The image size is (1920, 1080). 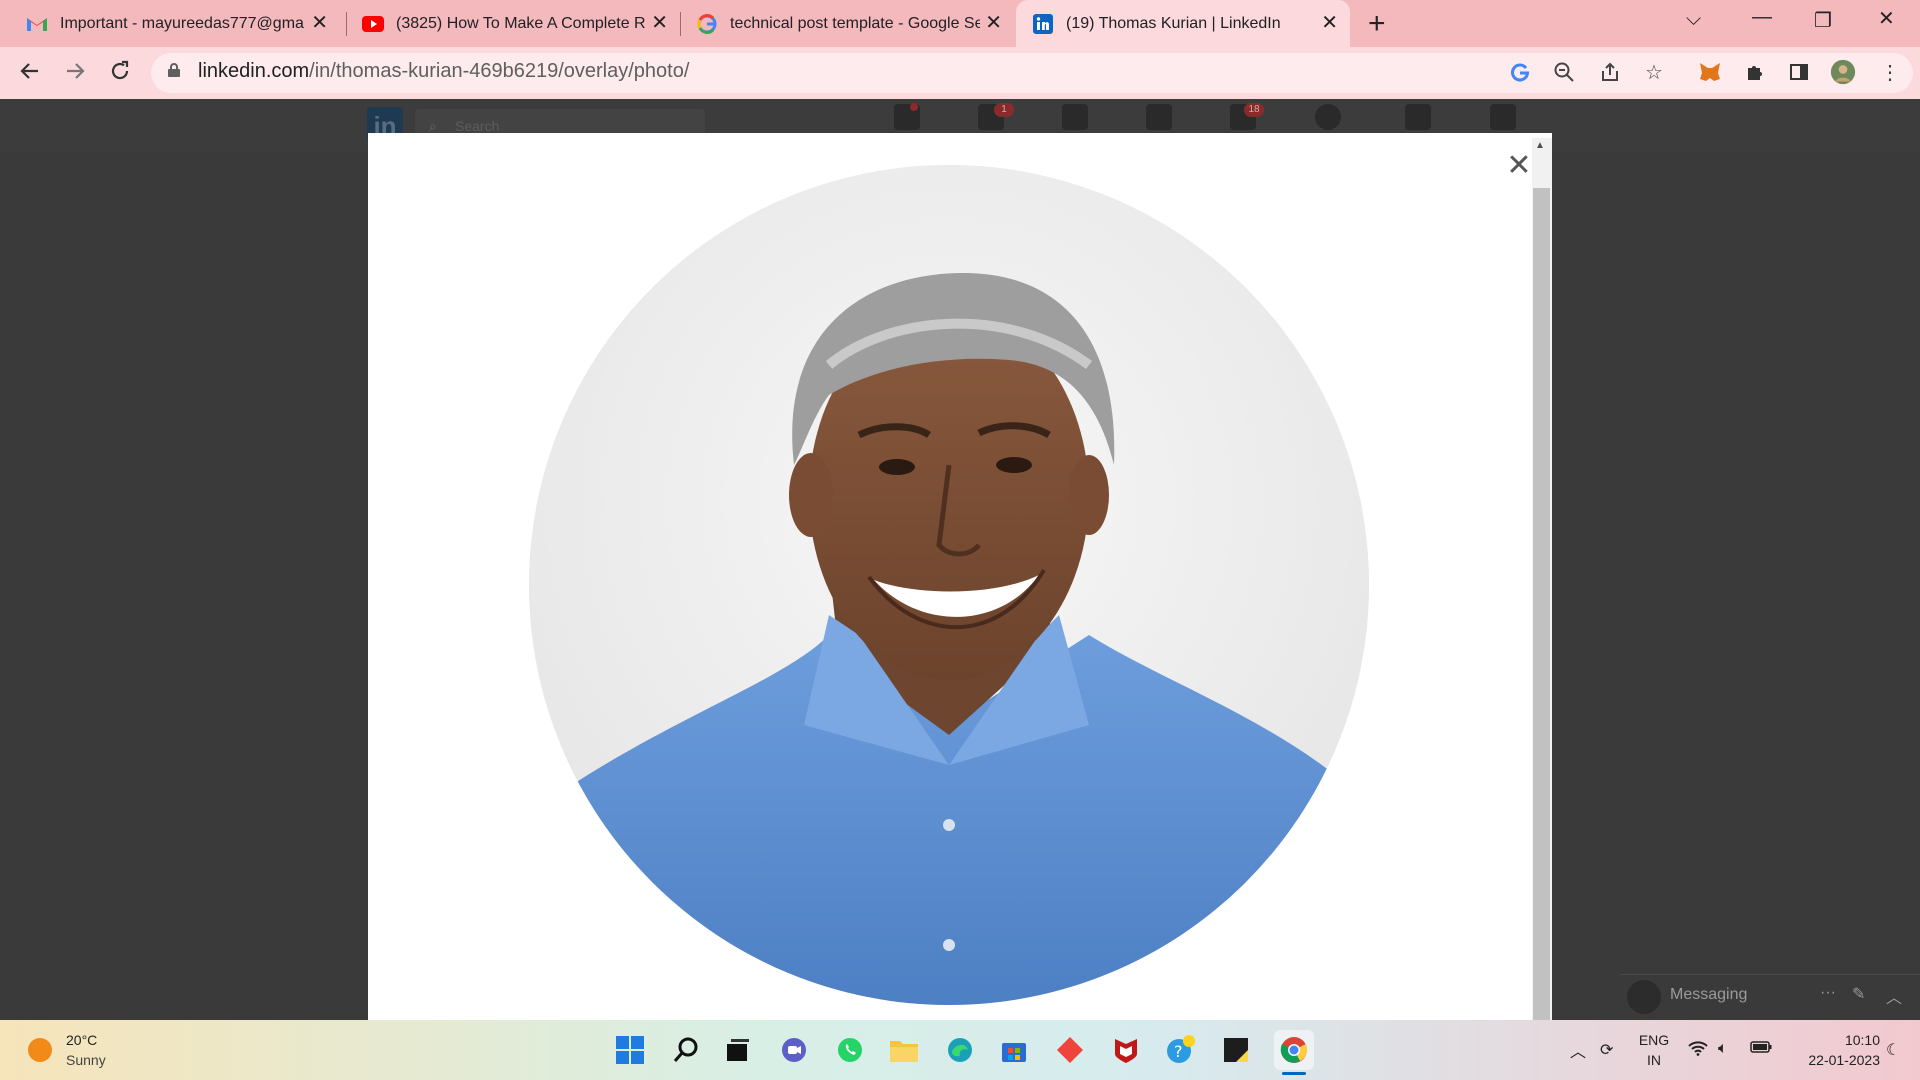 What do you see at coordinates (1644, 997) in the screenshot?
I see `messaging-avatar` at bounding box center [1644, 997].